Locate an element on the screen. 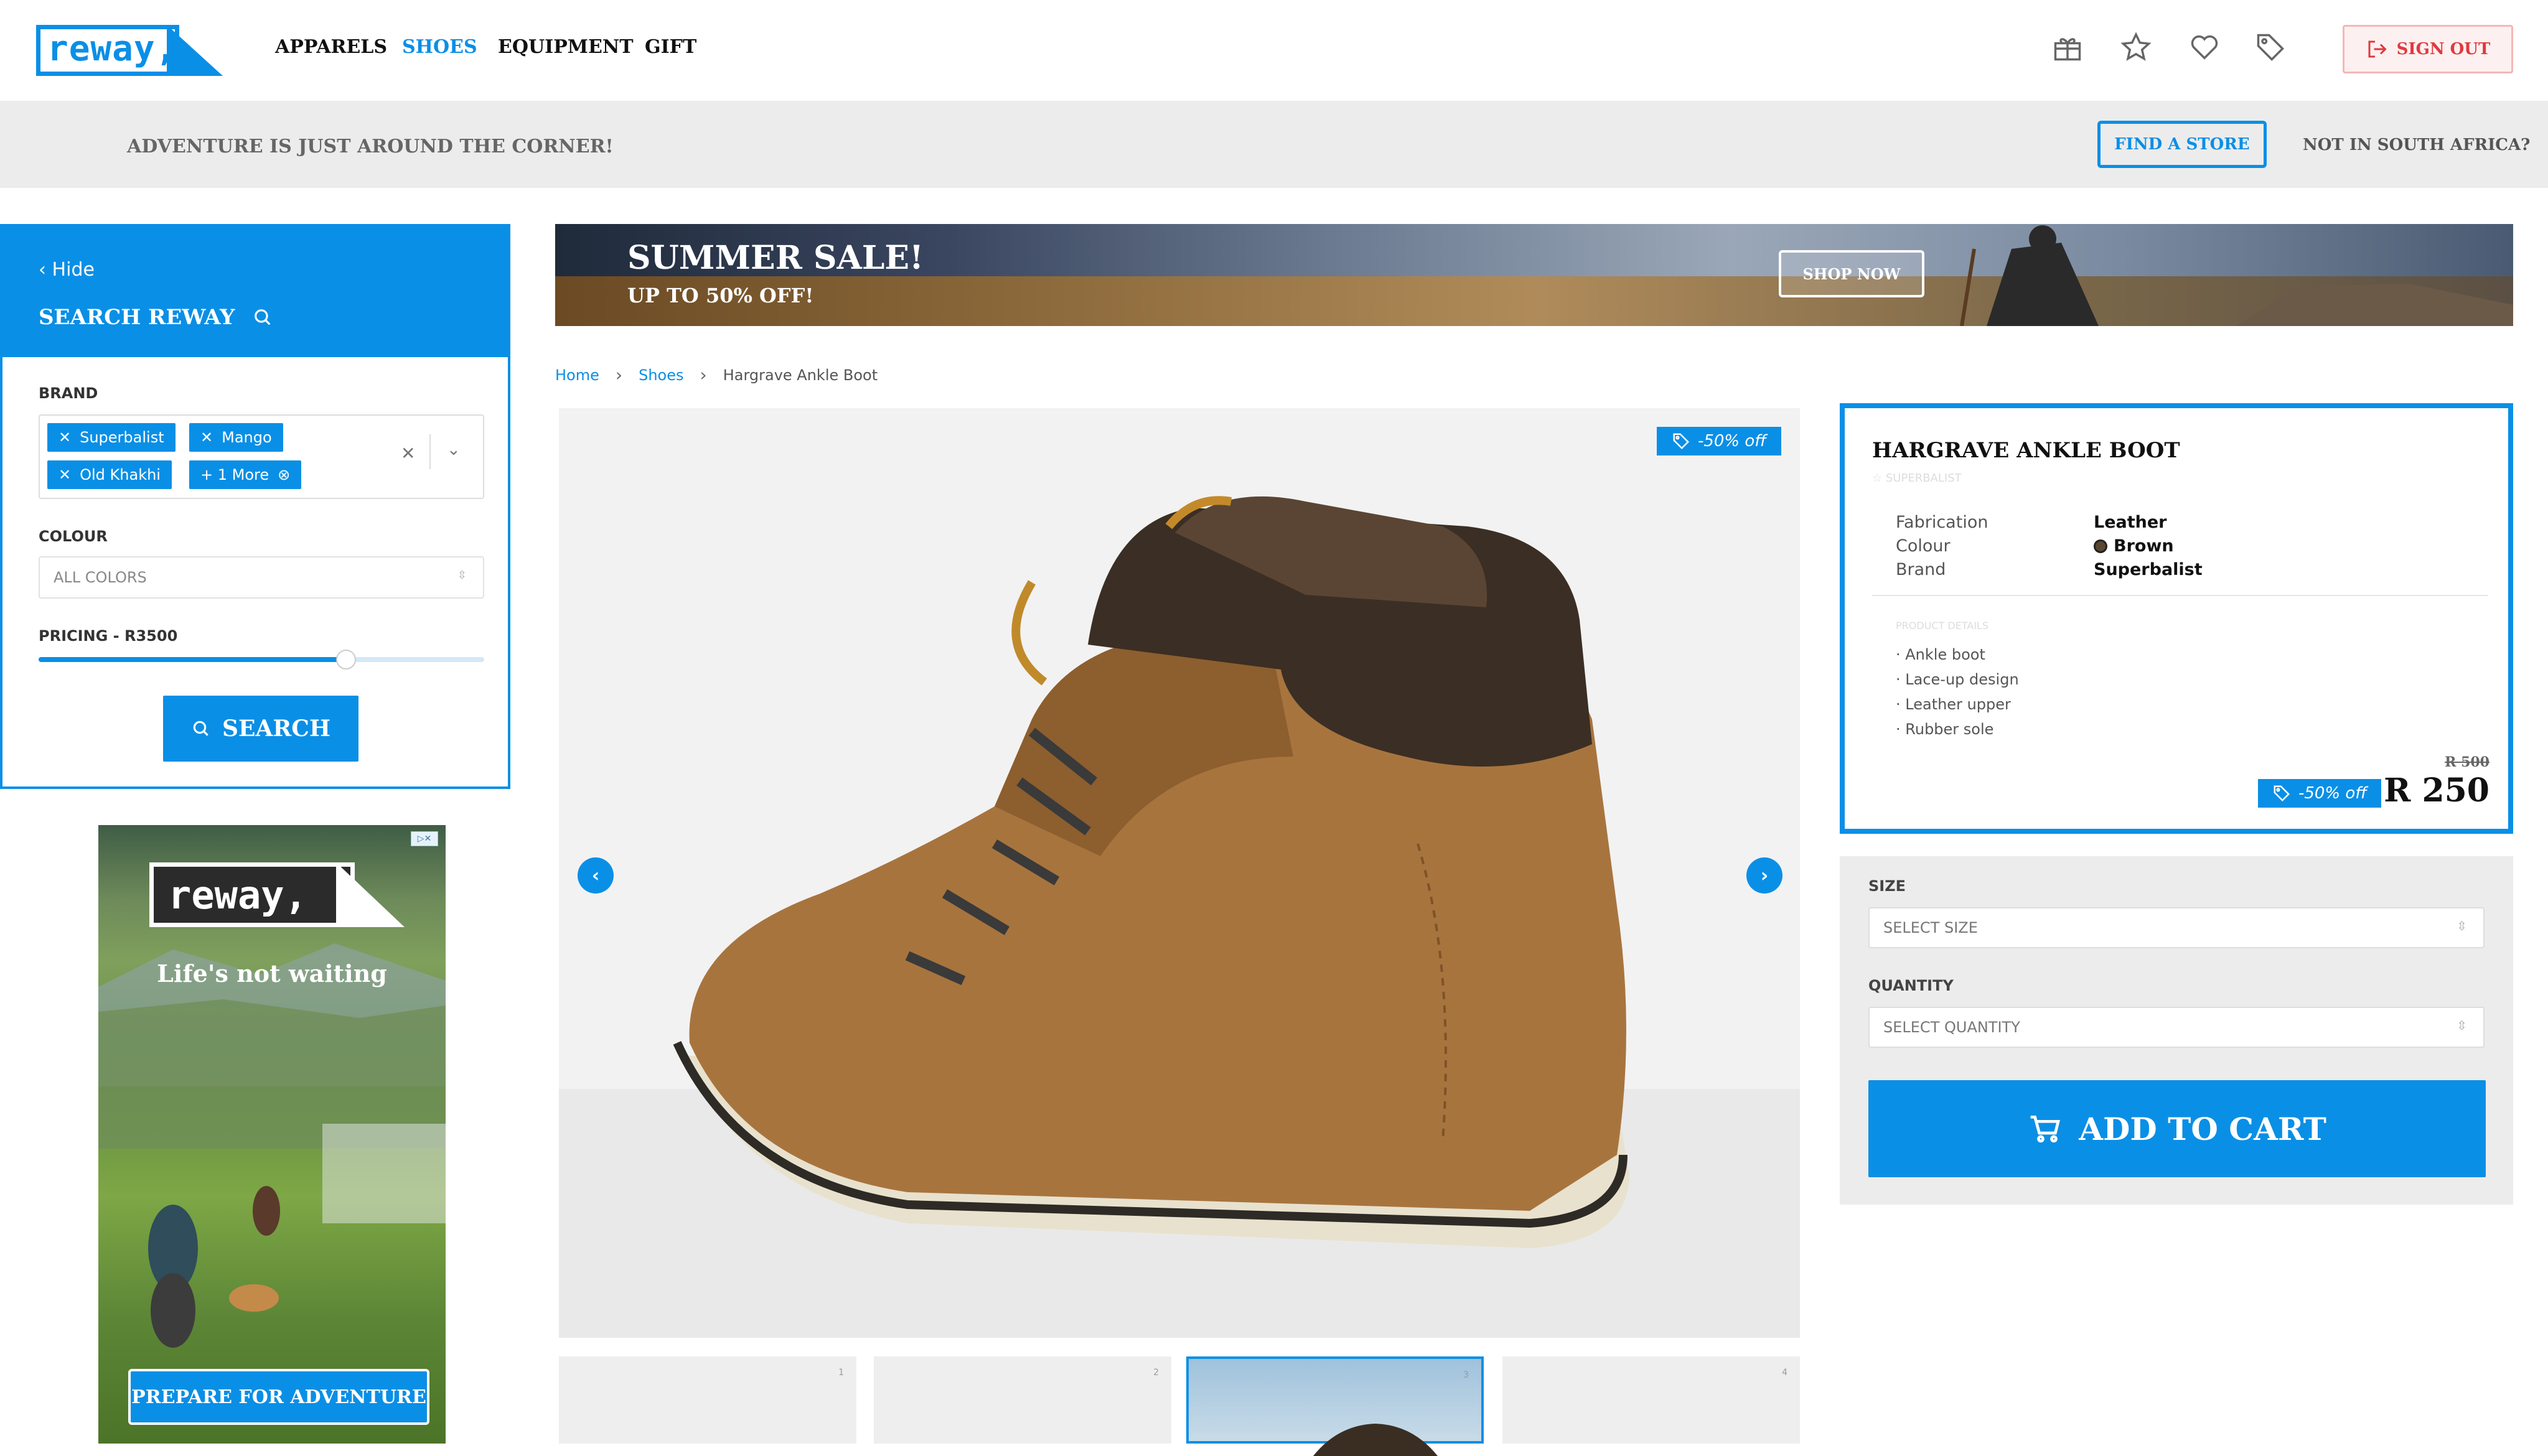 The image size is (2548, 1456). size-placeholder: SELECT SIZE is located at coordinates (1930, 927).